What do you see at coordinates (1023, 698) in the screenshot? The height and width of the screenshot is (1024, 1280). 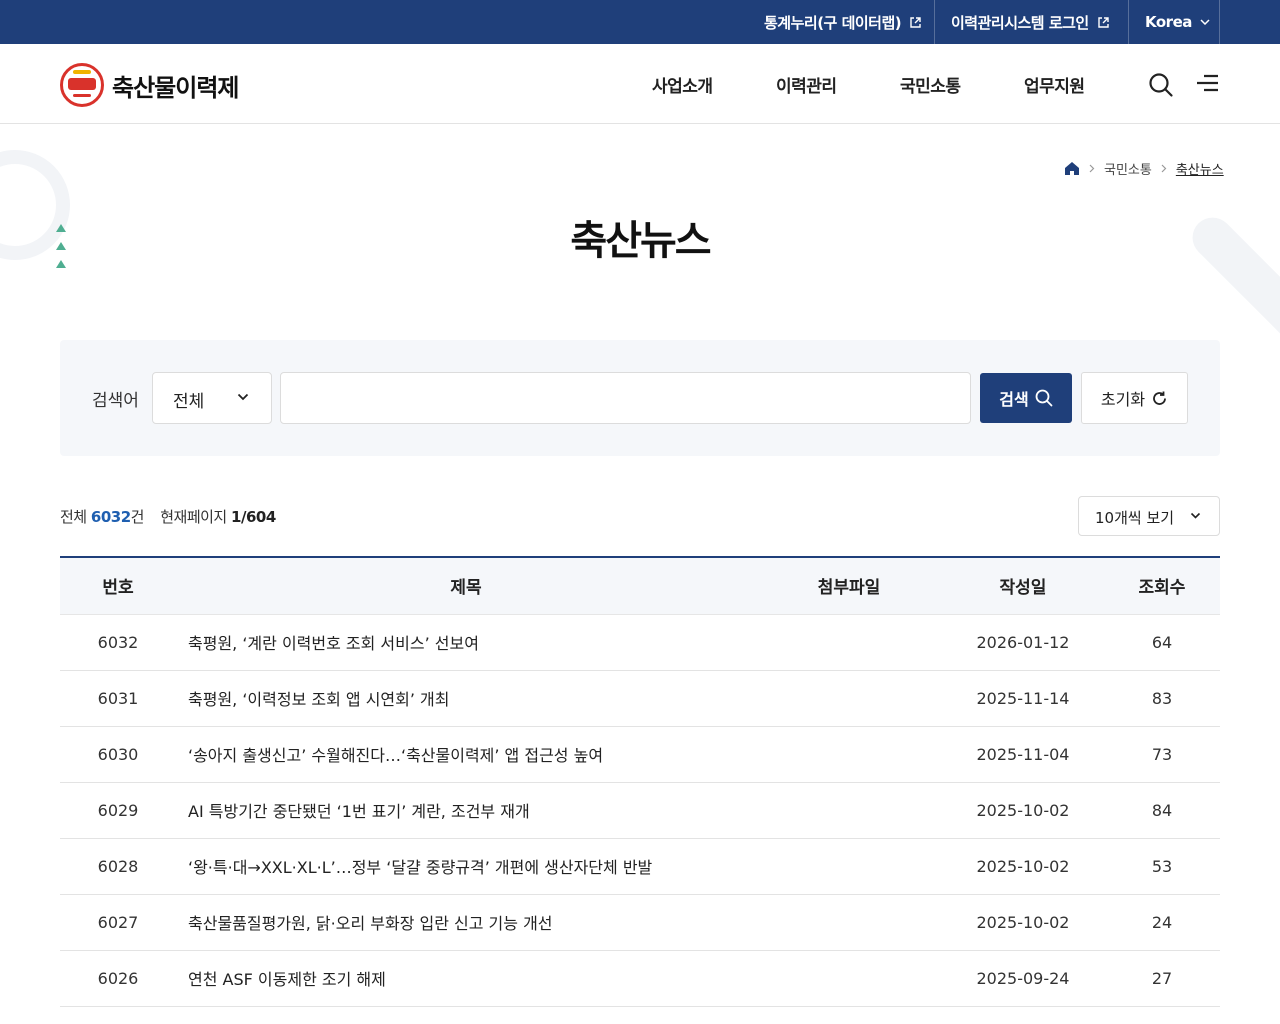 I see `row-date: 2025-11-14` at bounding box center [1023, 698].